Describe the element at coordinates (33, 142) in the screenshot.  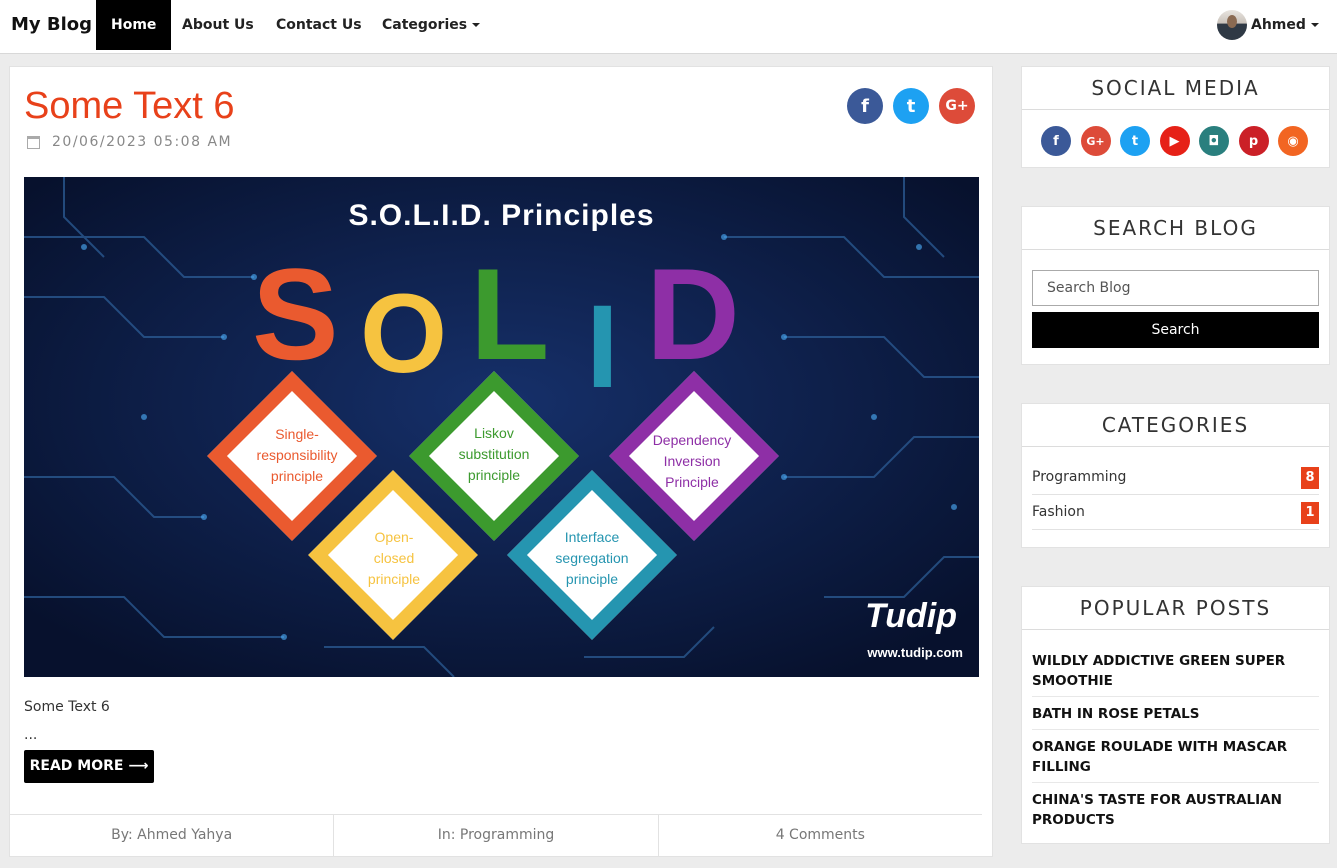
I see `calendar-icon` at that location.